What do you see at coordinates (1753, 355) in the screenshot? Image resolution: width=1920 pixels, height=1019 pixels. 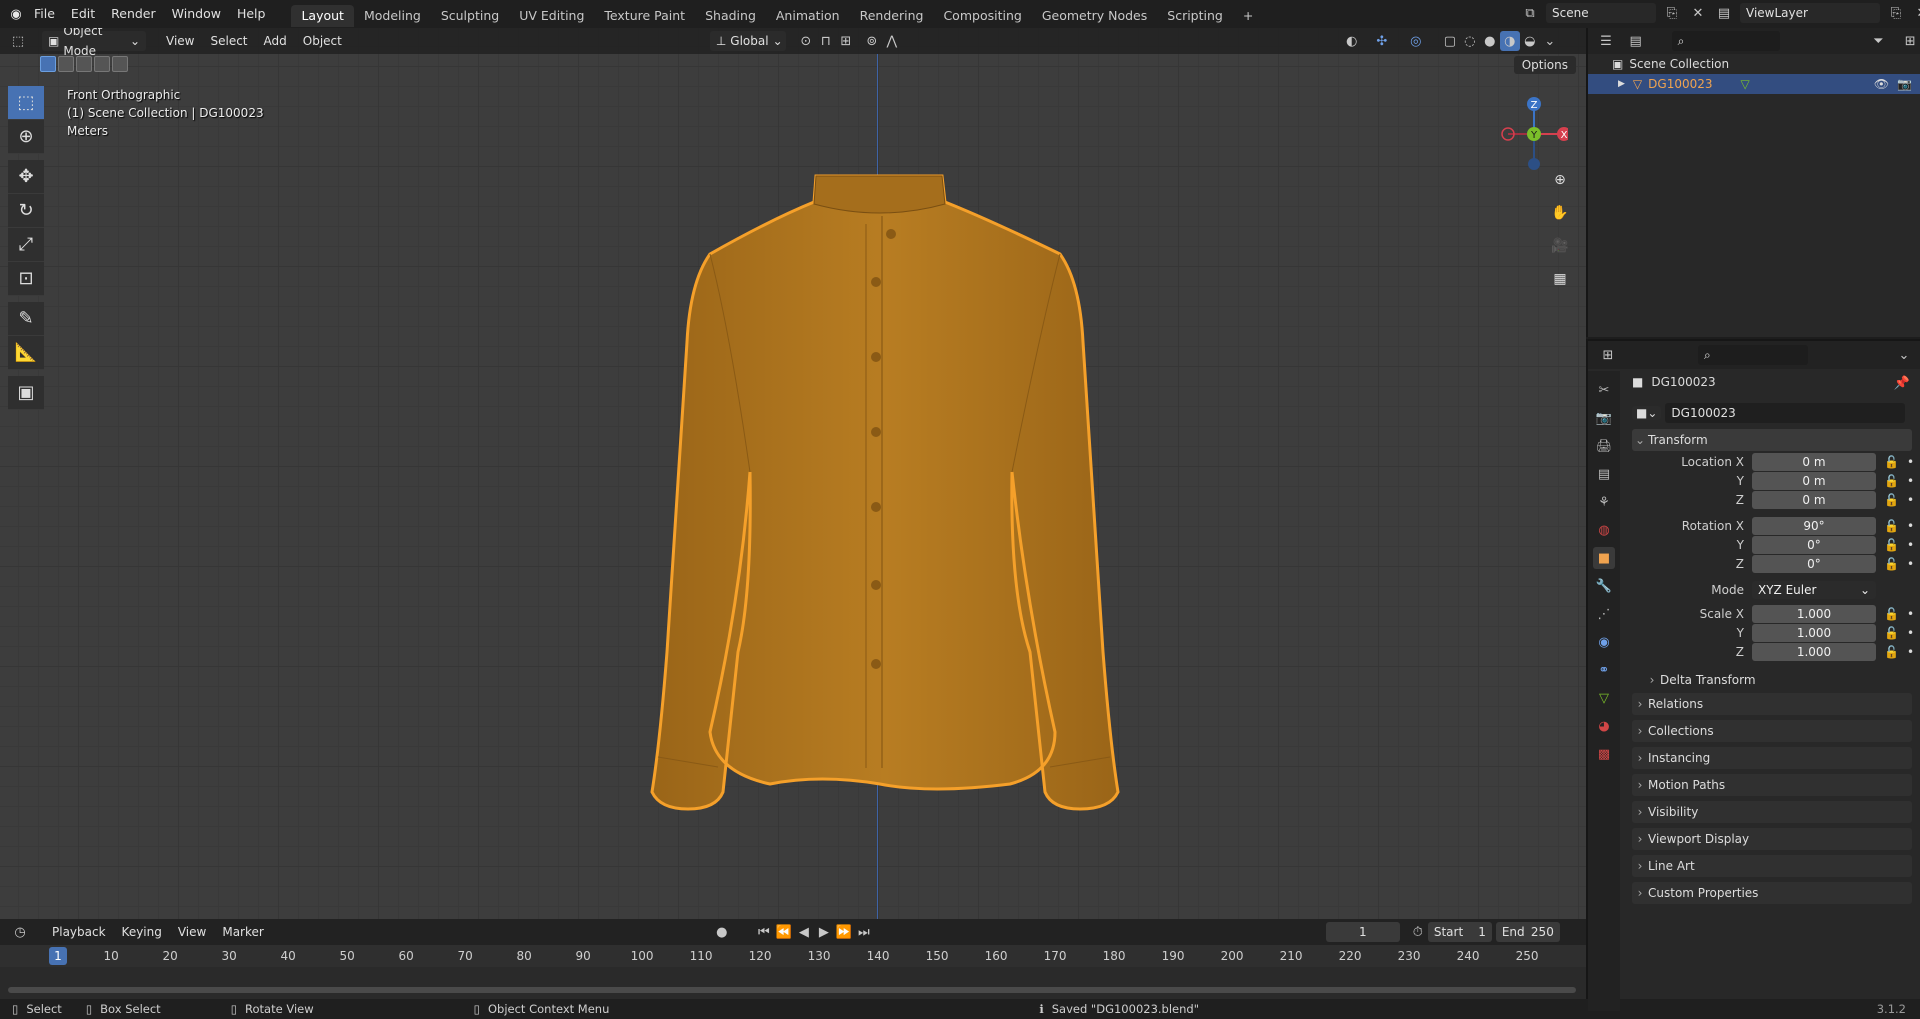 I see `properties-search-input: ⌕` at bounding box center [1753, 355].